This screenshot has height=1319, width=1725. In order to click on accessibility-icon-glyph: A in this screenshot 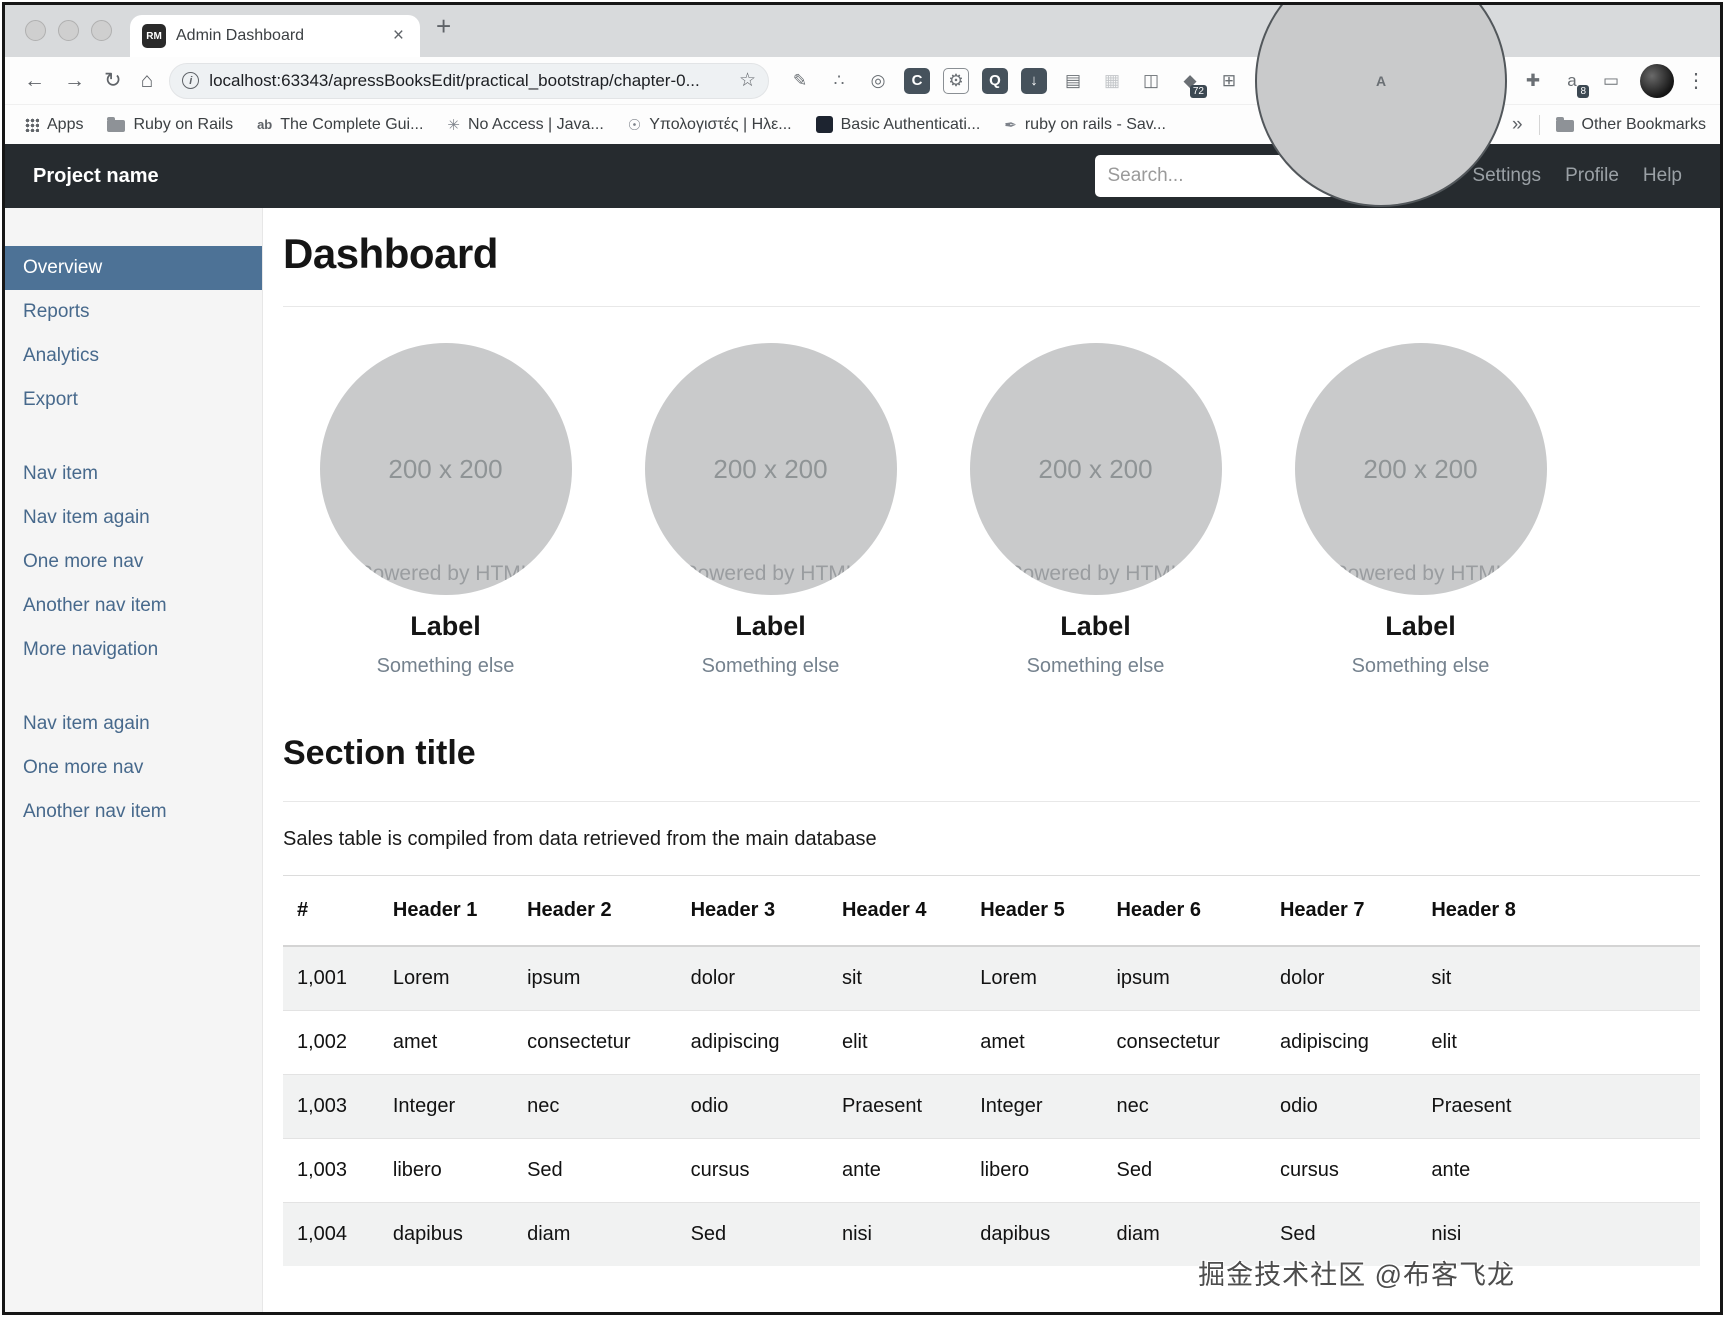, I will do `click(1381, 80)`.